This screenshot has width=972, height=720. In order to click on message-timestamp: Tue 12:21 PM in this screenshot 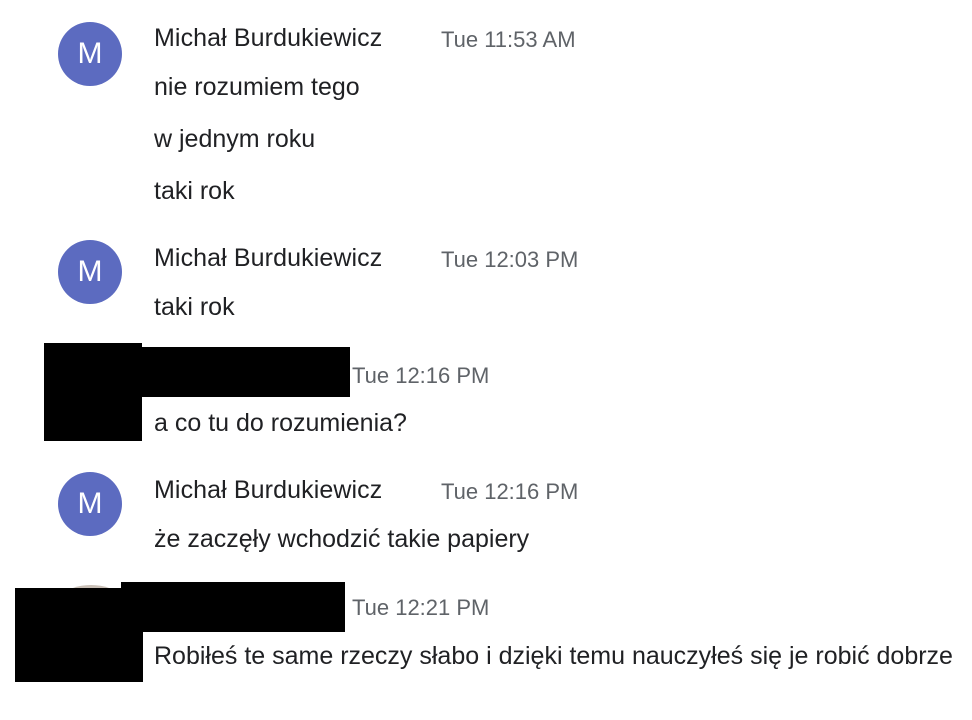, I will do `click(421, 607)`.